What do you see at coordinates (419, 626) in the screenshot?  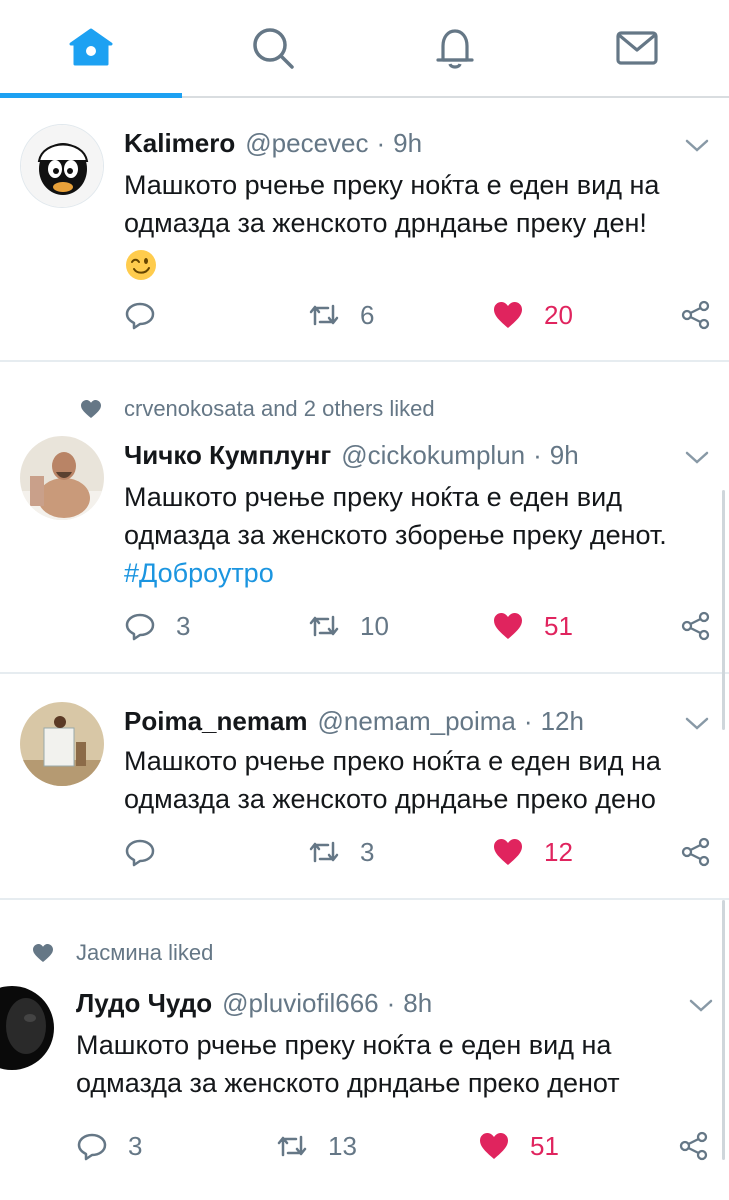 I see `tweet-actions: 3 10 51` at bounding box center [419, 626].